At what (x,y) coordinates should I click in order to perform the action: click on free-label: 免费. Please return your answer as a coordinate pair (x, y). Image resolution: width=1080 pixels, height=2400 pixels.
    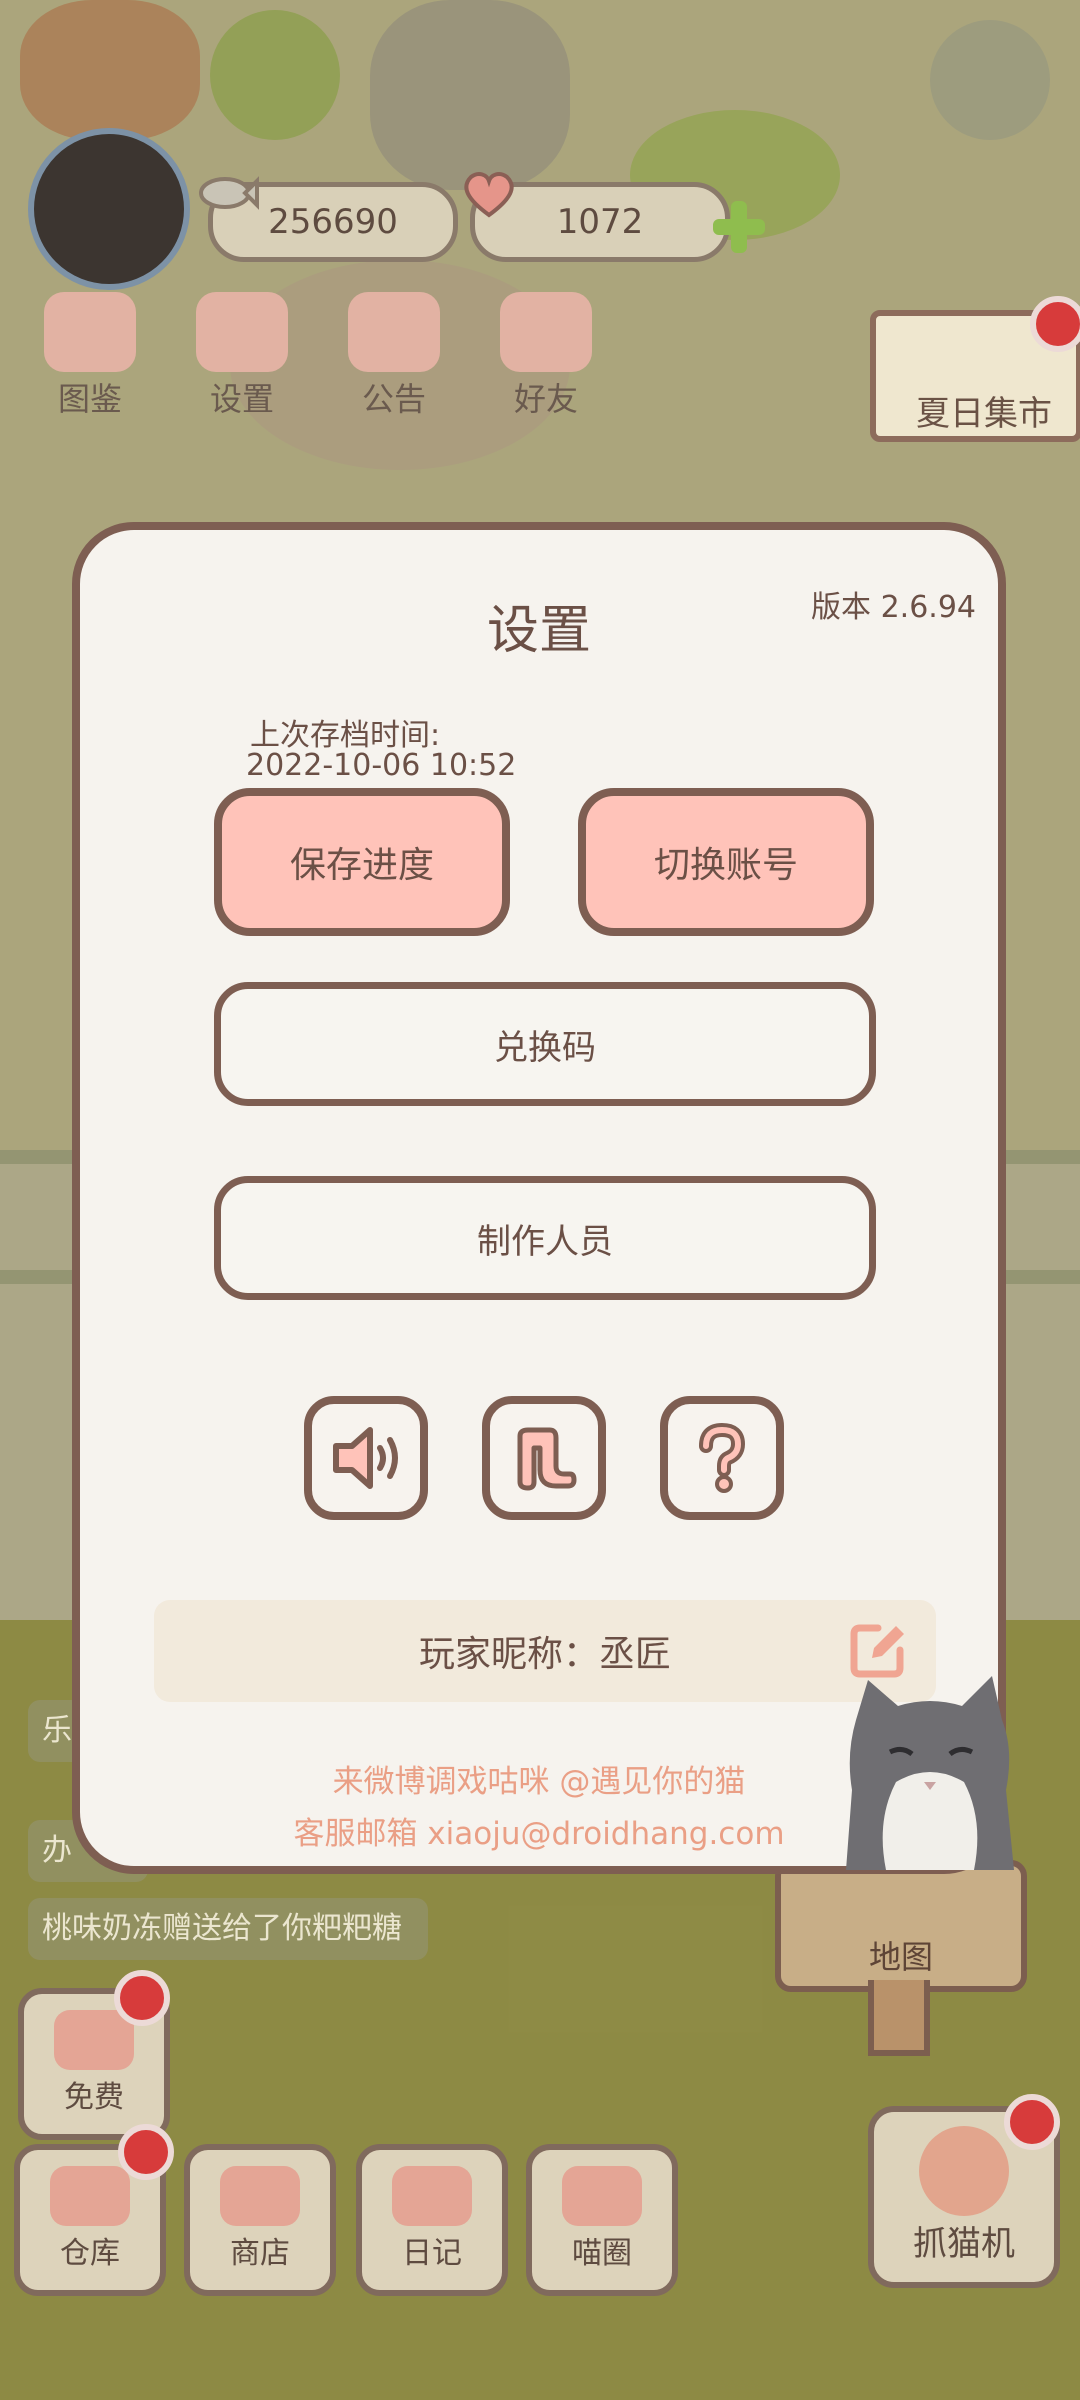
    Looking at the image, I should click on (94, 2097).